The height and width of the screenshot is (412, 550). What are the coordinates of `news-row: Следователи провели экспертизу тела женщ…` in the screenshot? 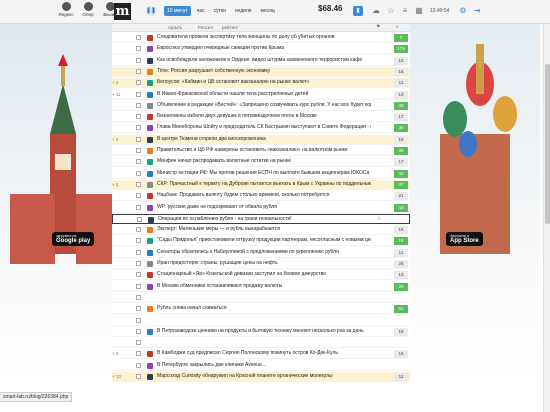 It's located at (261, 38).